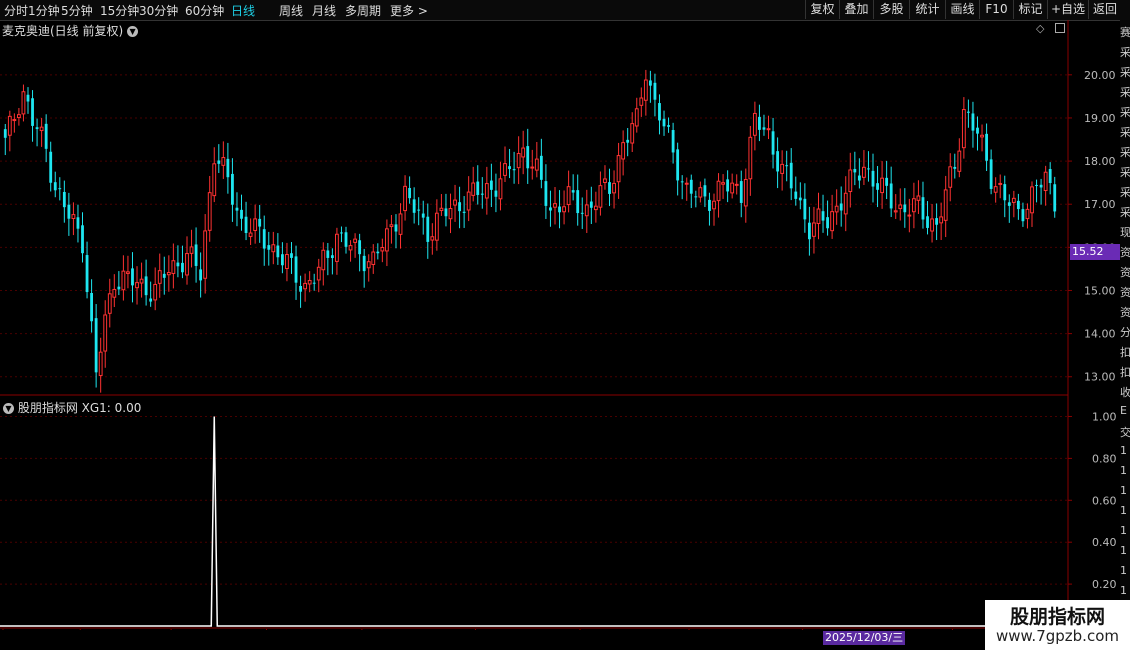  Describe the element at coordinates (864, 638) in the screenshot. I see `date-cursor-tag: 2025/12/03/三` at that location.